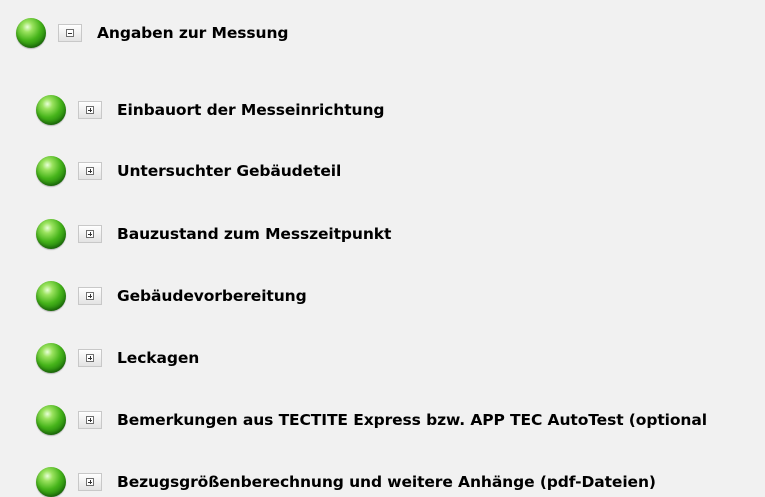 The image size is (765, 497). I want to click on minus-collapse-icon, so click(70, 33).